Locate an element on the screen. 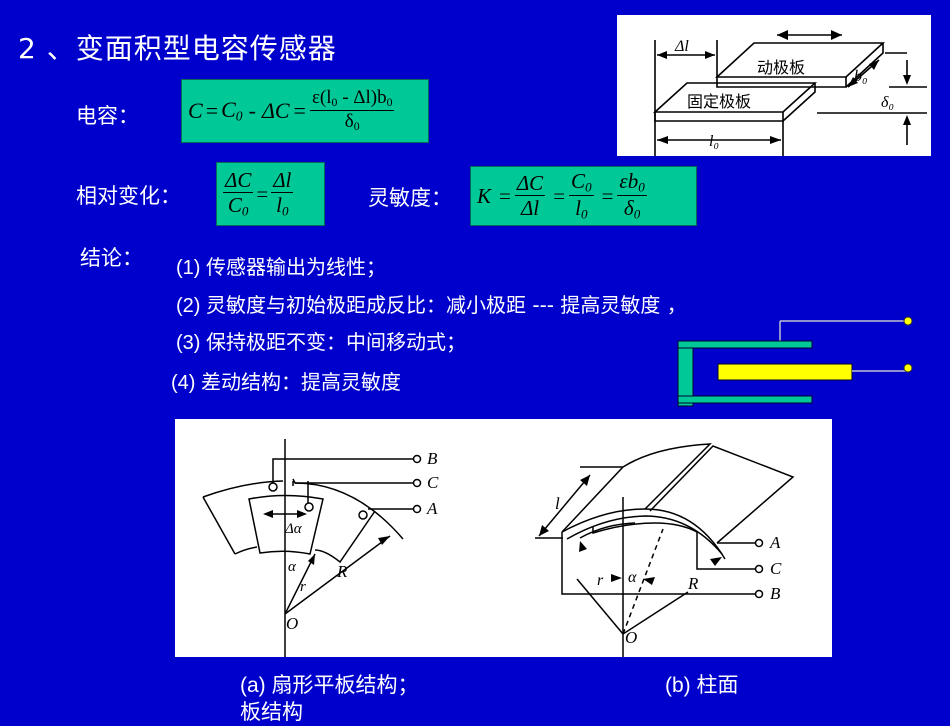  formula-c0: C0 is located at coordinates (232, 110).